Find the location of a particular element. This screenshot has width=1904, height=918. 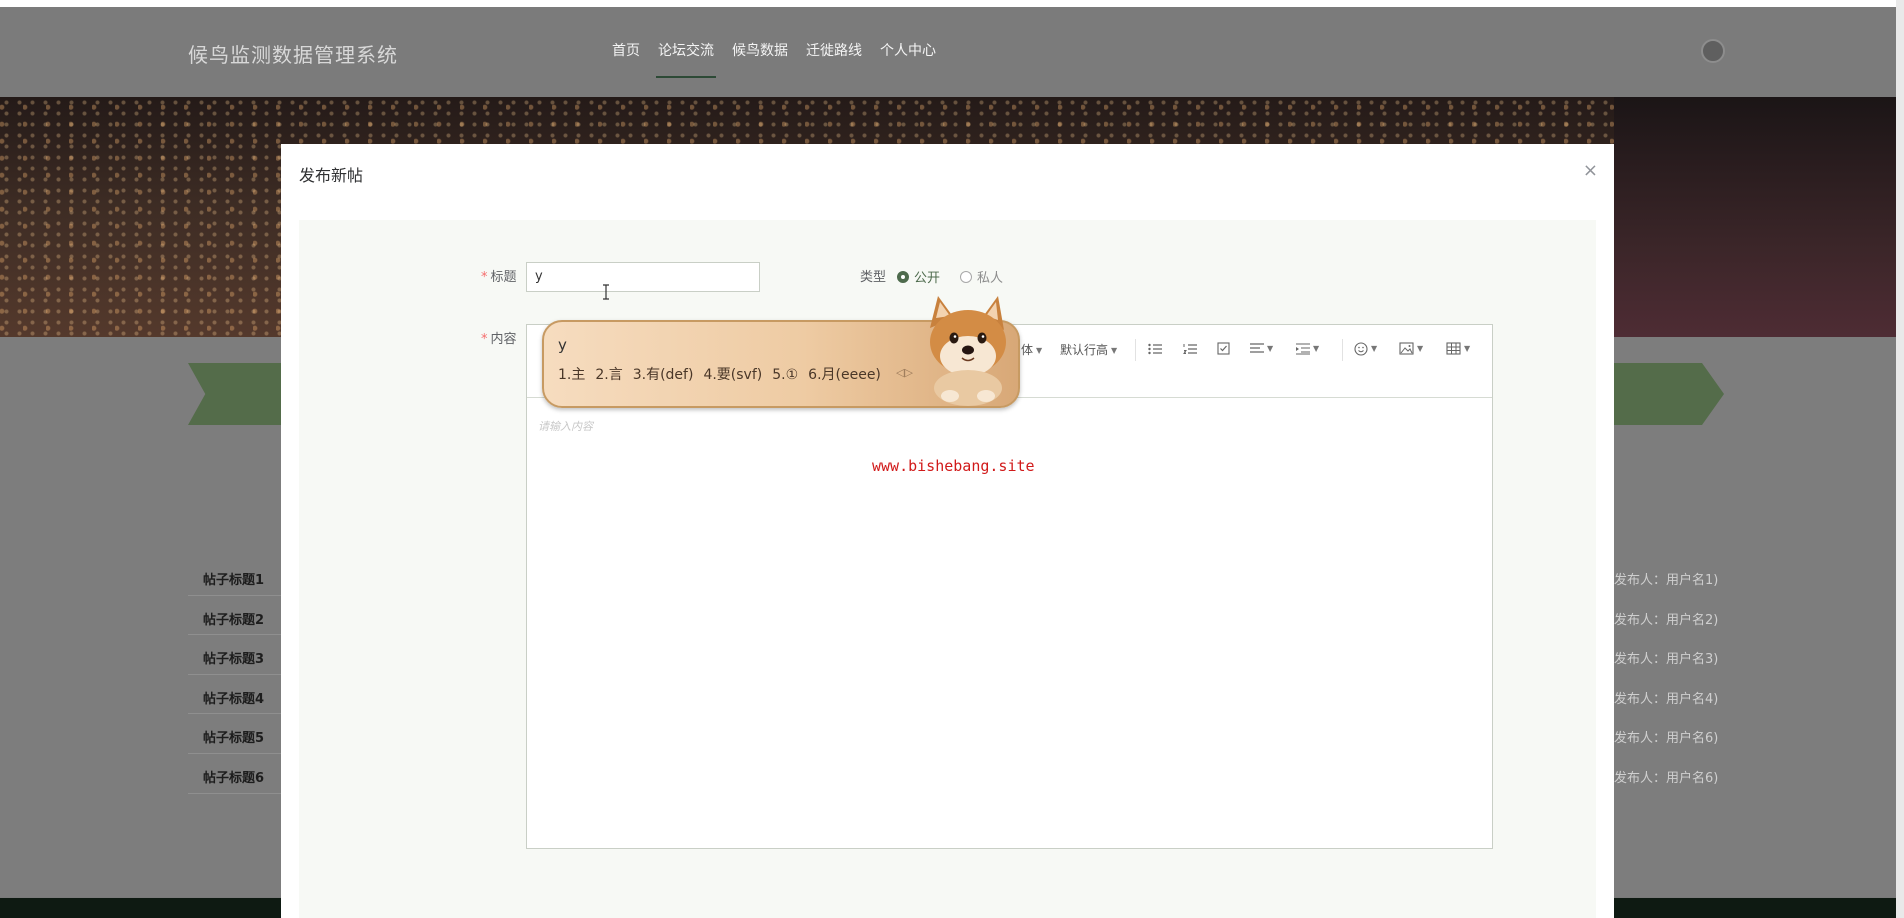

indent-icon: ▼ is located at coordinates (1307, 348).